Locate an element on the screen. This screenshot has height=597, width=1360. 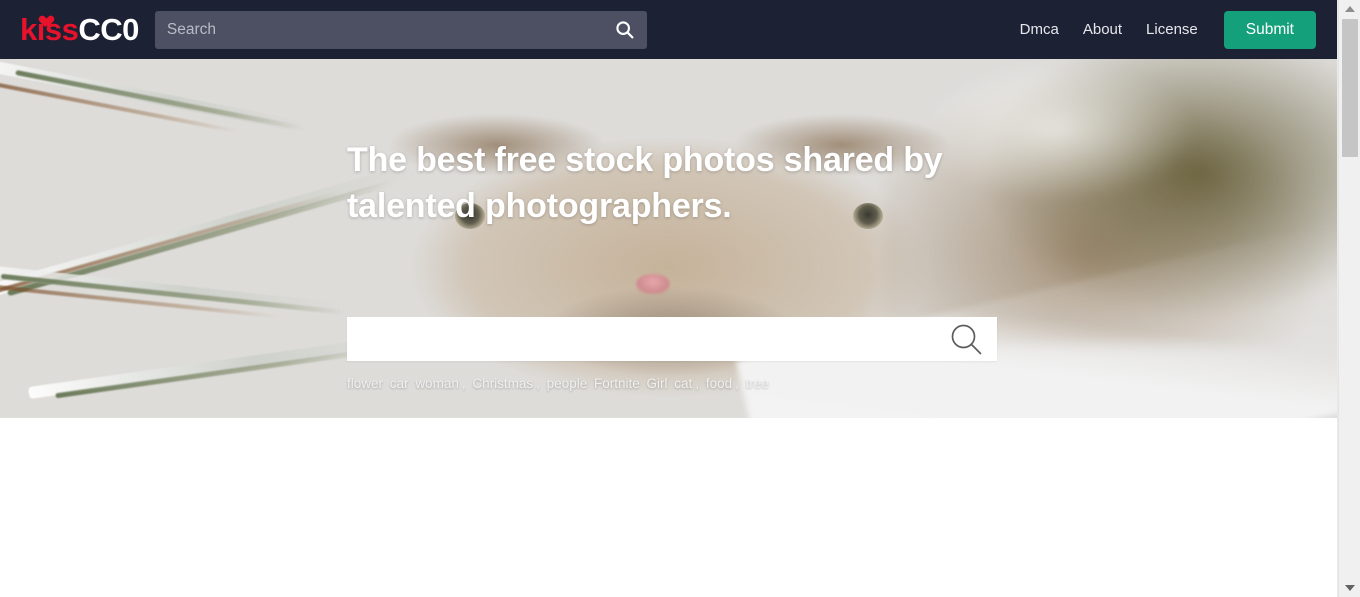
scroll-down-button is located at coordinates (1349, 588).